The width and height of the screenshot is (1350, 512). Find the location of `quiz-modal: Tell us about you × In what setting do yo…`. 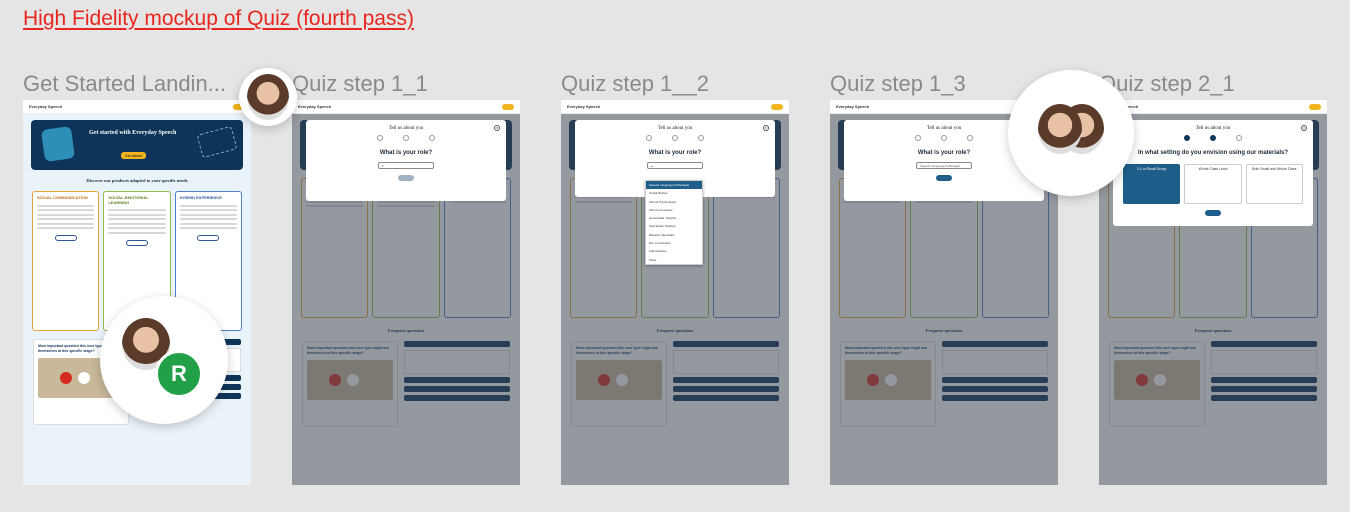

quiz-modal: Tell us about you × In what setting do yo… is located at coordinates (1213, 173).